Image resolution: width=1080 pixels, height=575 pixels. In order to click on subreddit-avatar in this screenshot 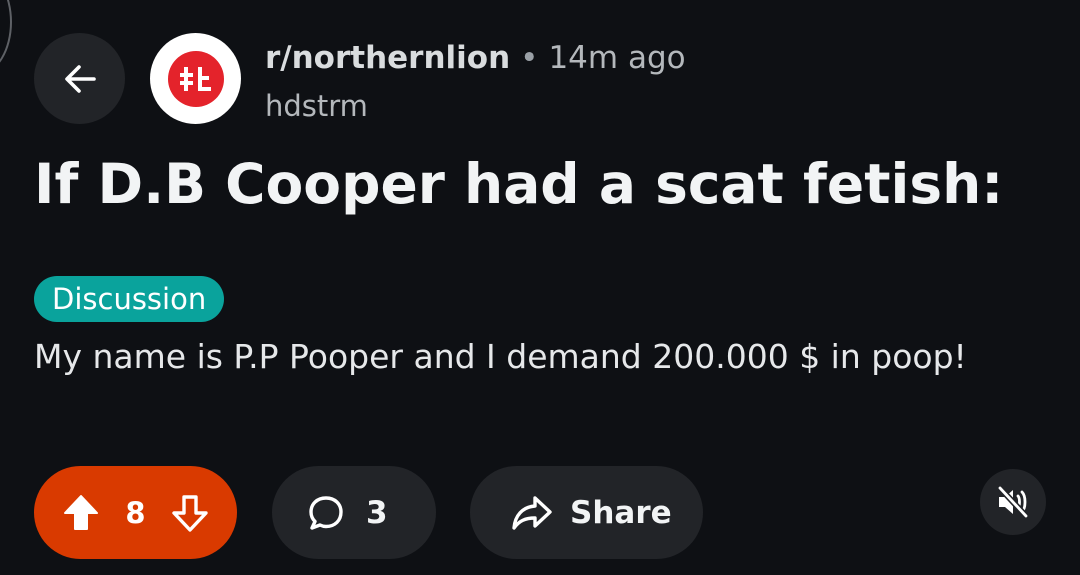, I will do `click(195, 78)`.